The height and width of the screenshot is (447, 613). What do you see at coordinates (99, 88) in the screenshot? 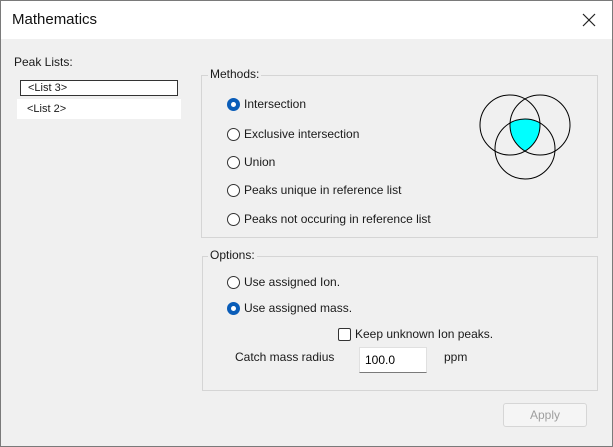
I see `peak-list-item: <List 3>` at bounding box center [99, 88].